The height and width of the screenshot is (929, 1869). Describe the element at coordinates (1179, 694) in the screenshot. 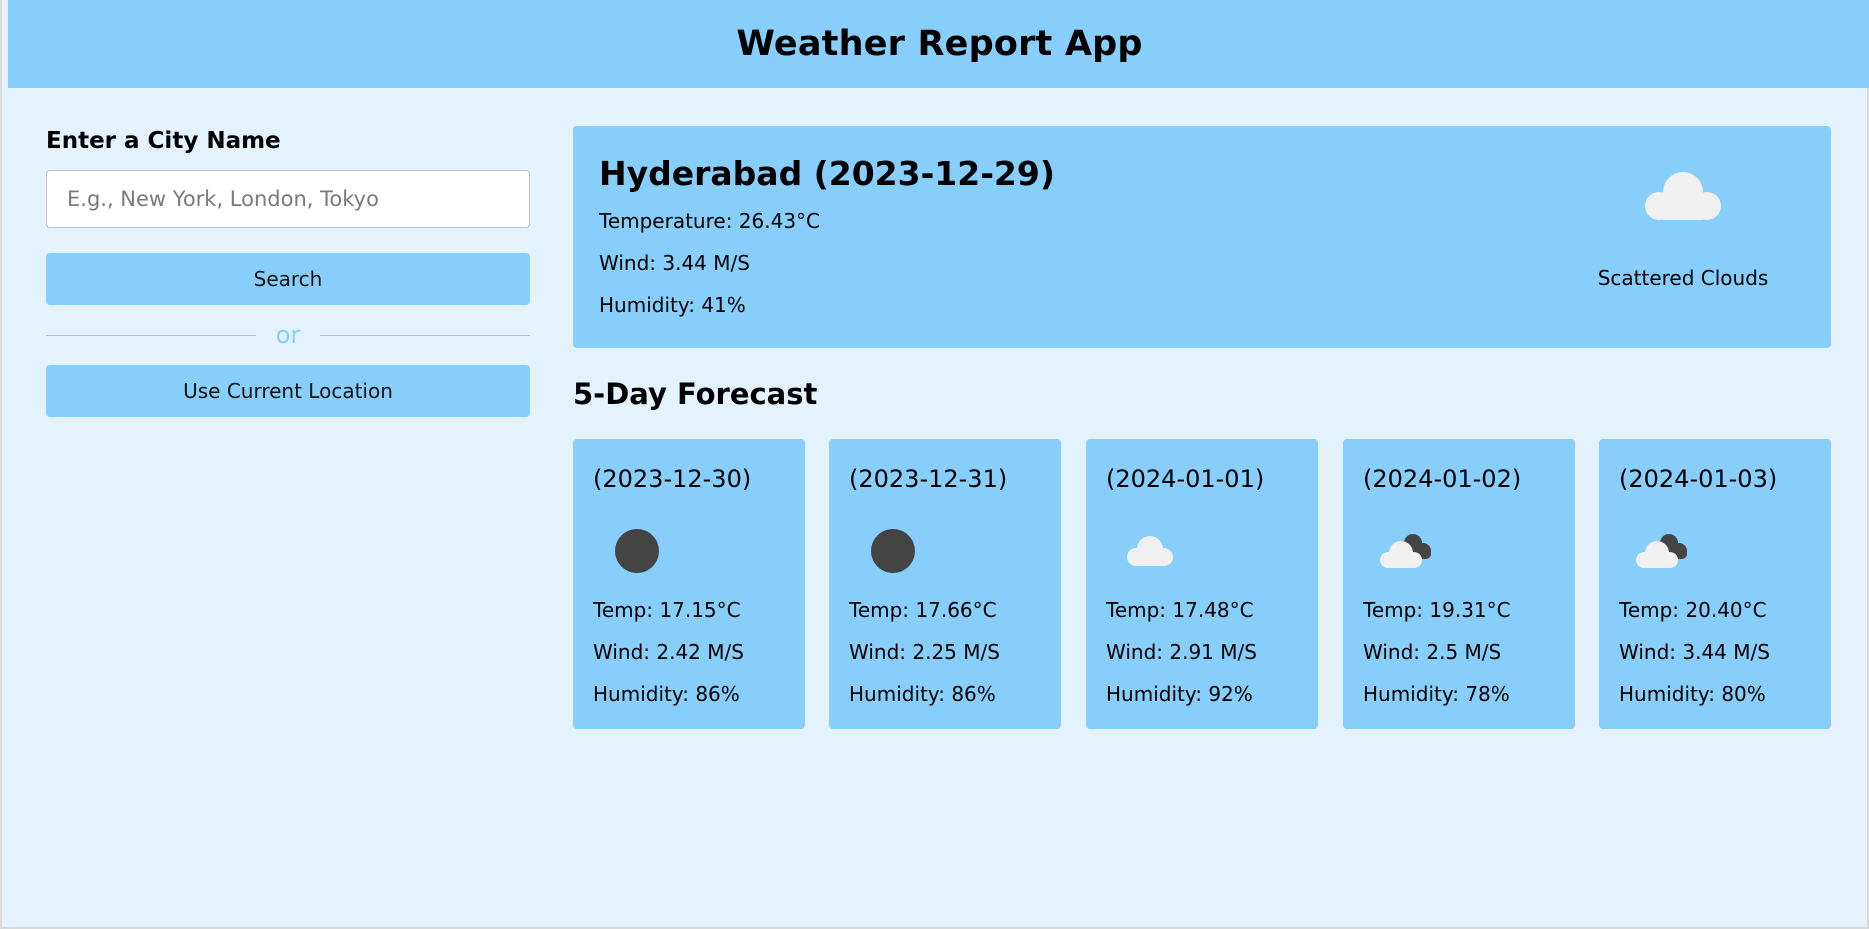

I see `forecast-humidity: Humidity: 92%` at that location.